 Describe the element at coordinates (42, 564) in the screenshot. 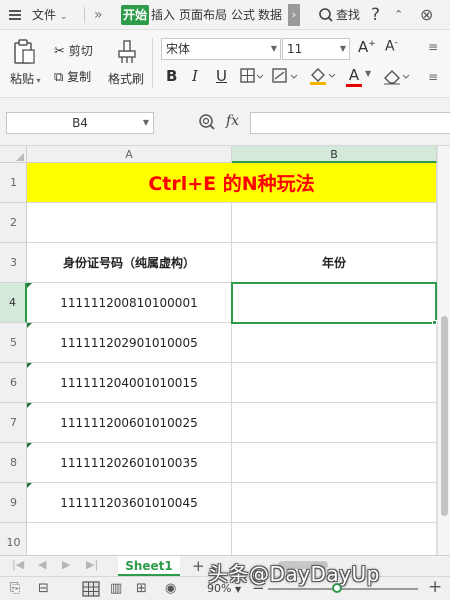

I see `prev-sheet-icon: ◀` at that location.